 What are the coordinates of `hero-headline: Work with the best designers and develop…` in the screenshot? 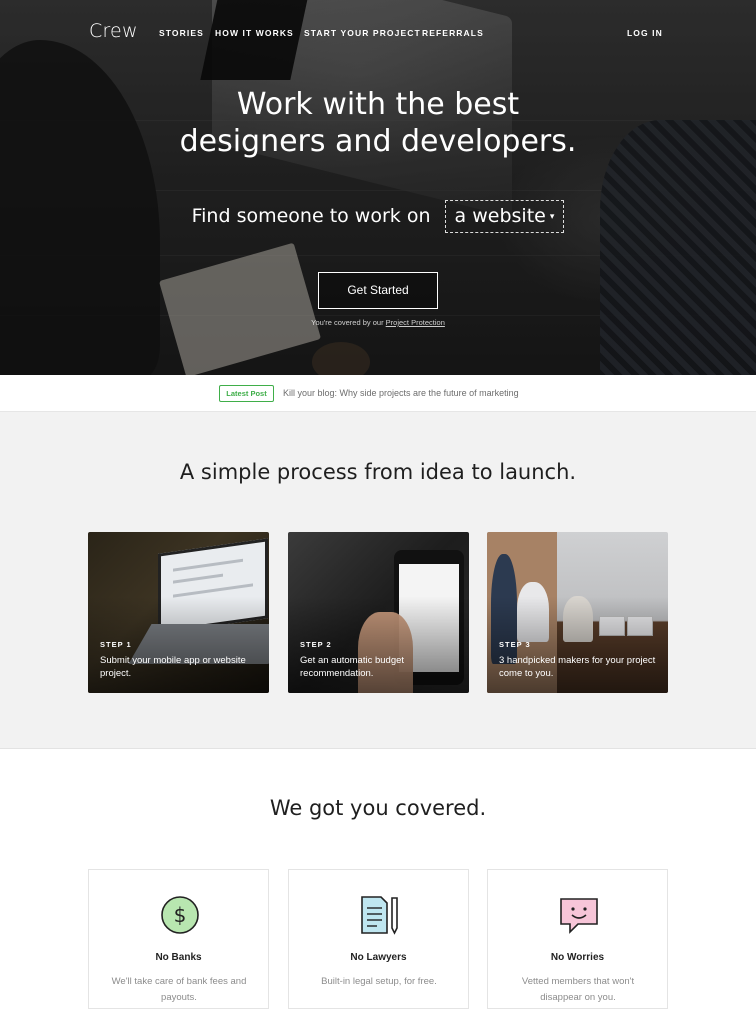 It's located at (378, 123).